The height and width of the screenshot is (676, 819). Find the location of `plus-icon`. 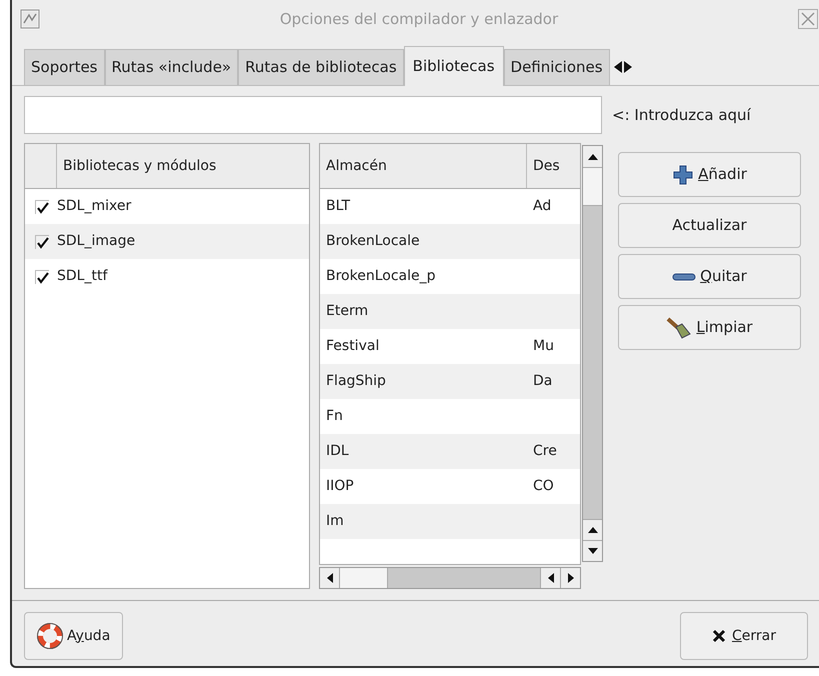

plus-icon is located at coordinates (683, 175).